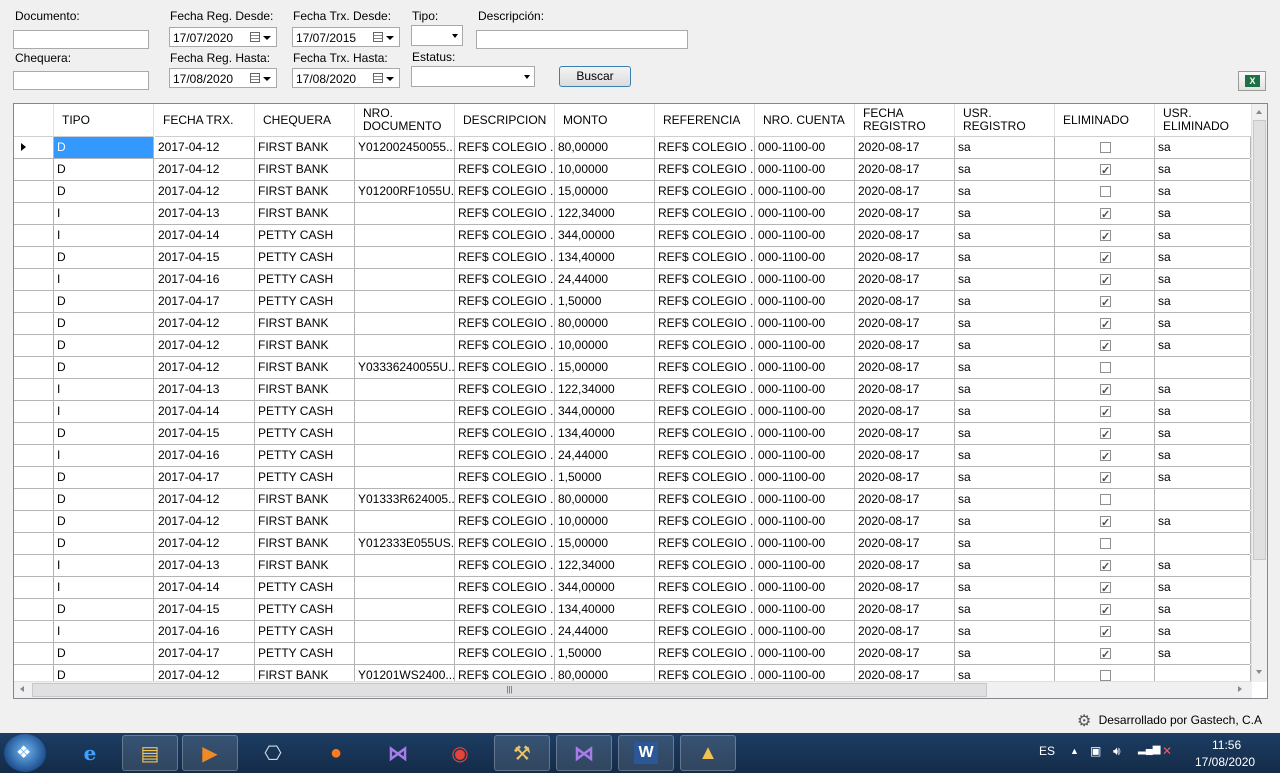 This screenshot has width=1280, height=773. I want to click on cell-monto: 344,00000, so click(605, 235).